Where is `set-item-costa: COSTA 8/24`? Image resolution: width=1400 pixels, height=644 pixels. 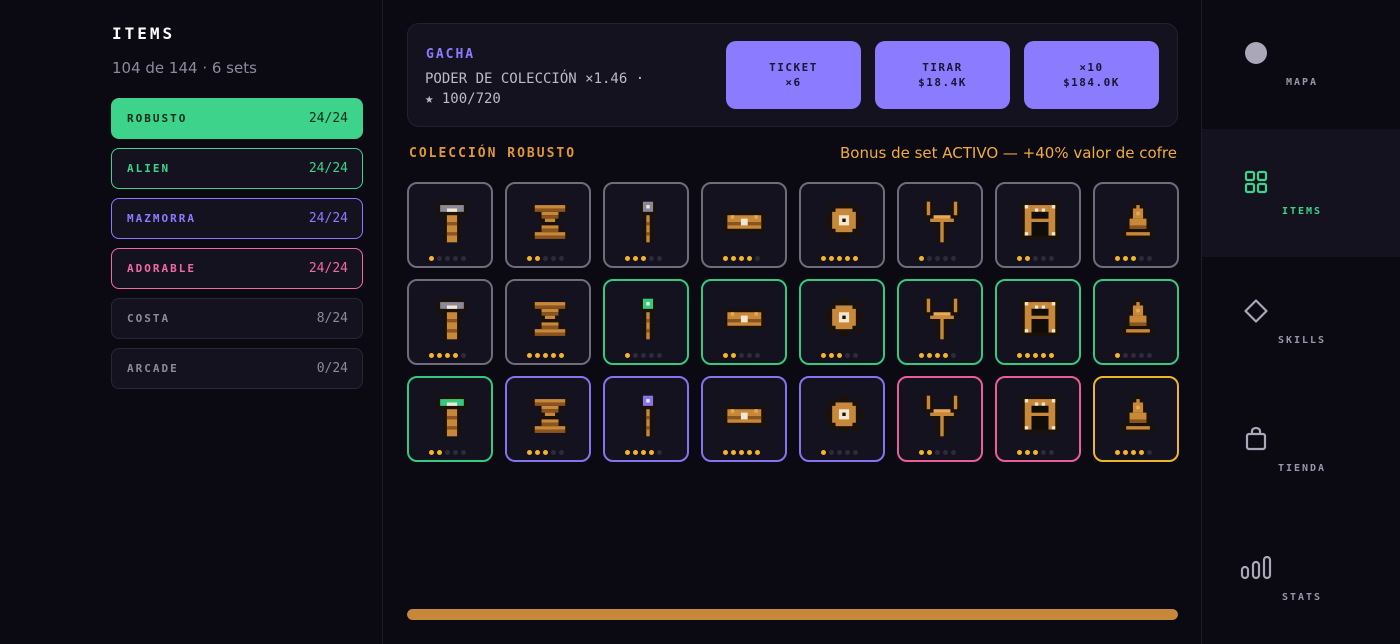
set-item-costa: COSTA 8/24 is located at coordinates (237, 318).